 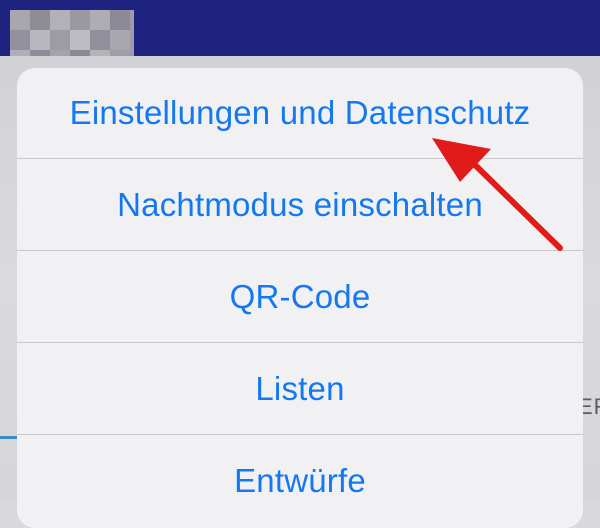 I want to click on top-navigation-bar, so click(x=300, y=33).